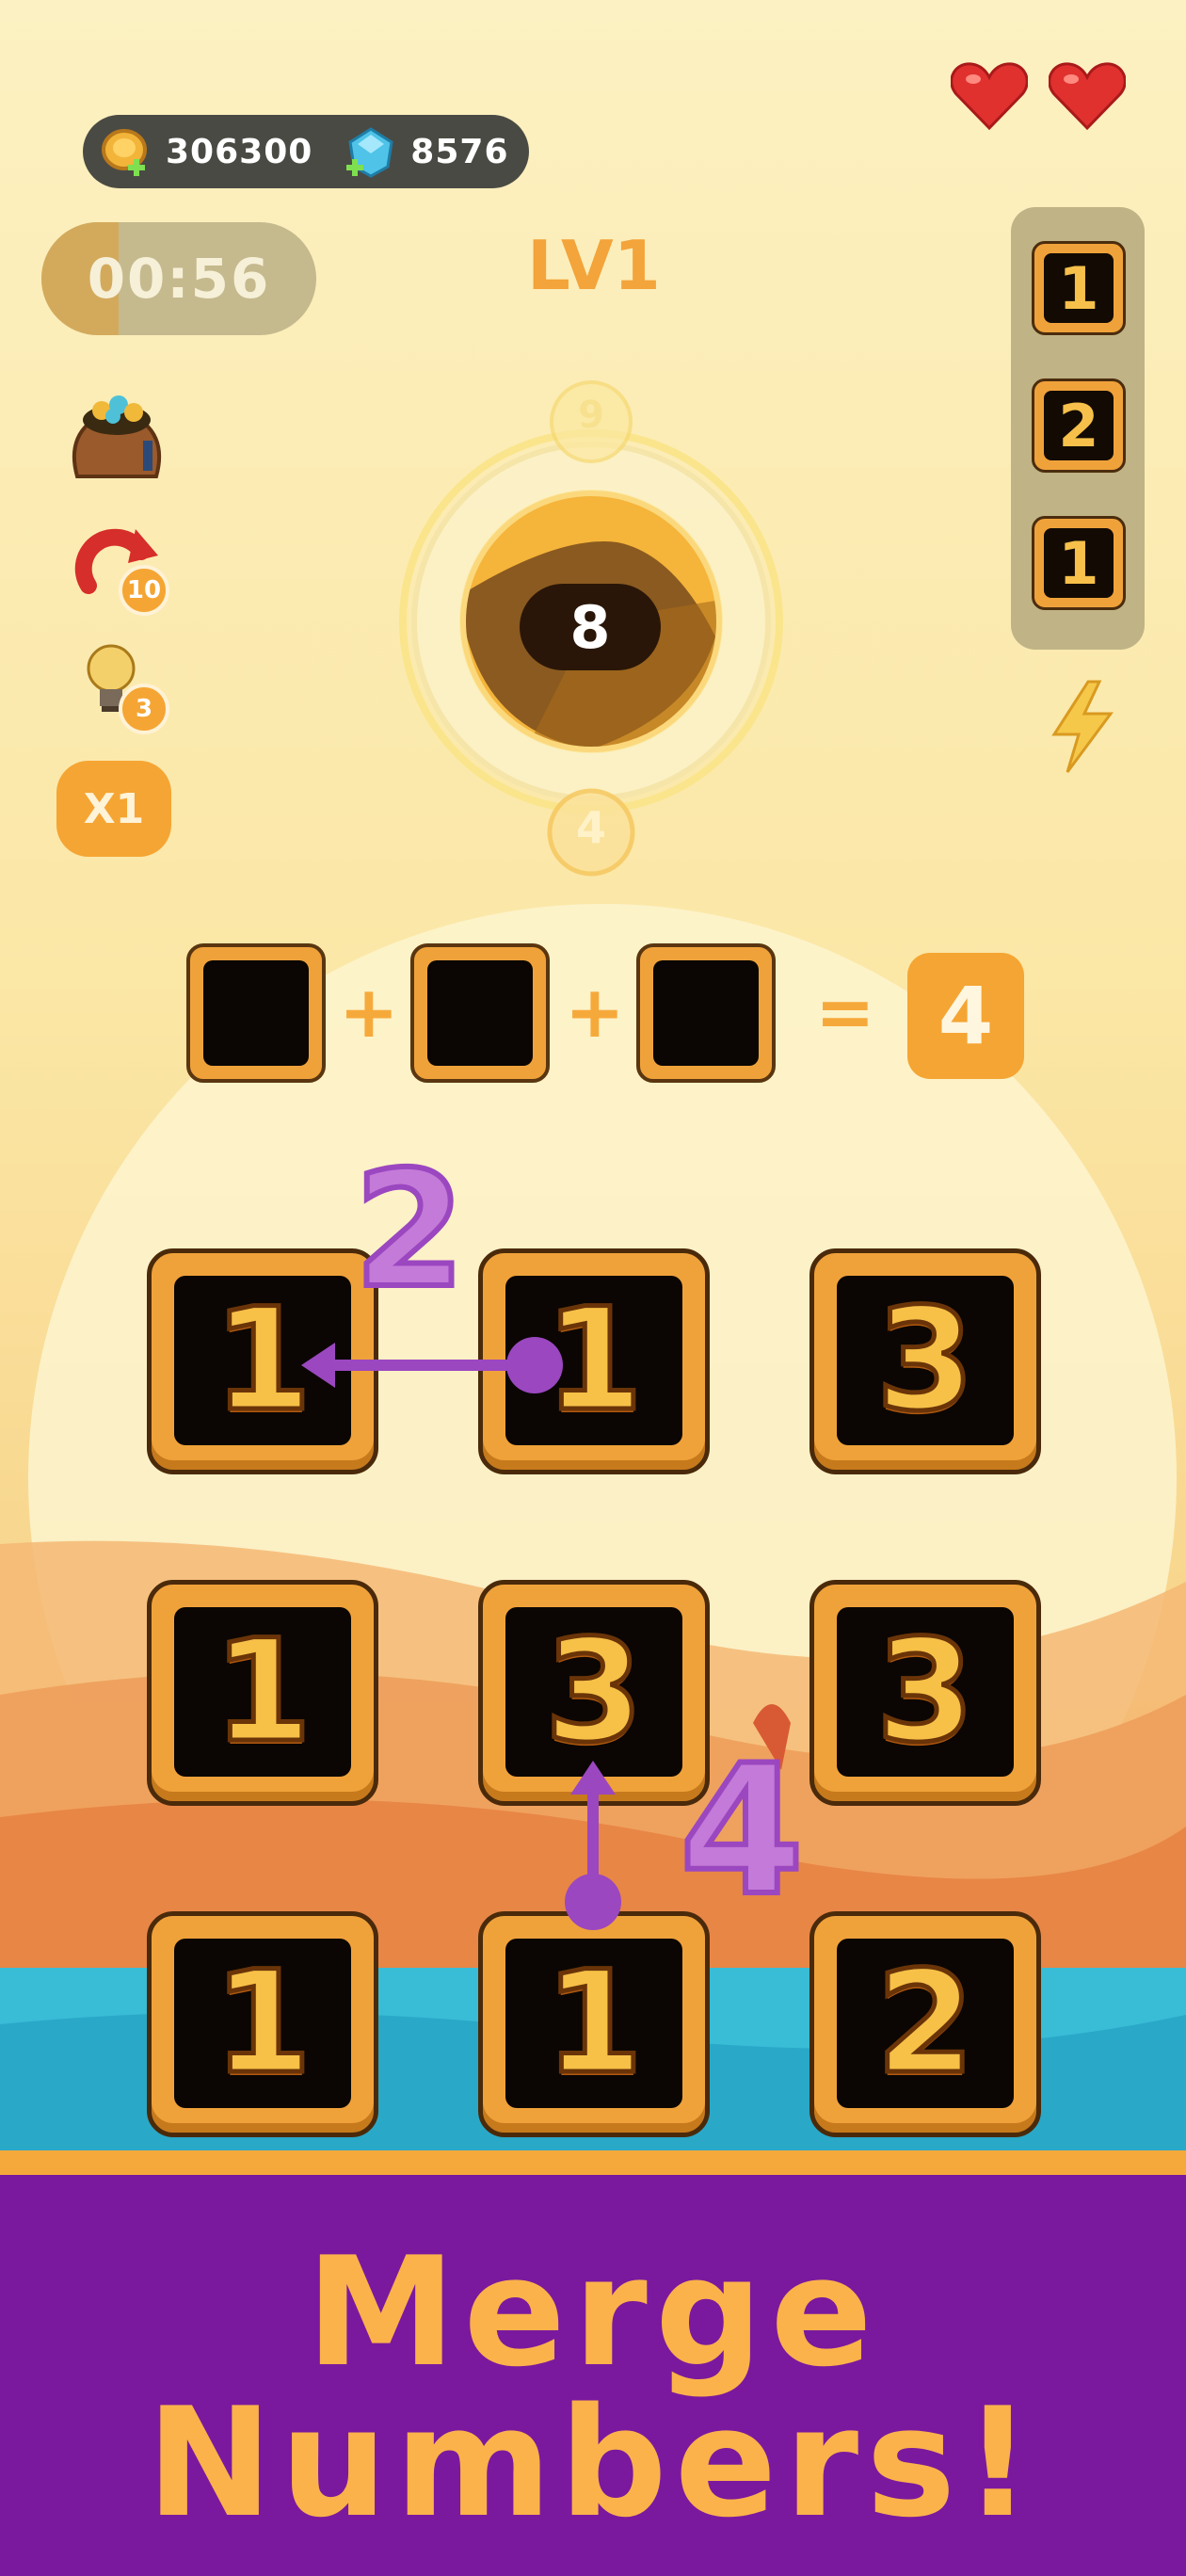 Image resolution: width=1186 pixels, height=2576 pixels. Describe the element at coordinates (371, 151) in the screenshot. I see `gem-add-icon` at that location.